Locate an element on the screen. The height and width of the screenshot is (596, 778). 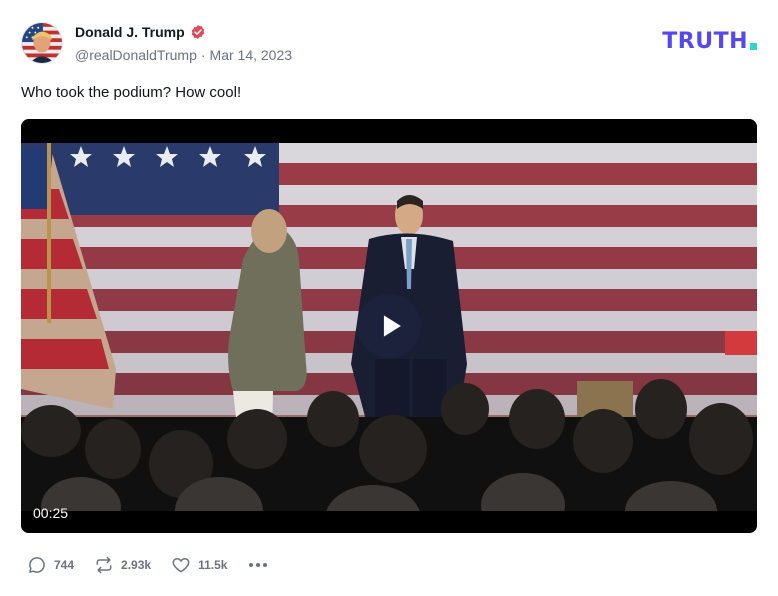
post-actions: 744 2.93k 11.5k is located at coordinates (148, 565).